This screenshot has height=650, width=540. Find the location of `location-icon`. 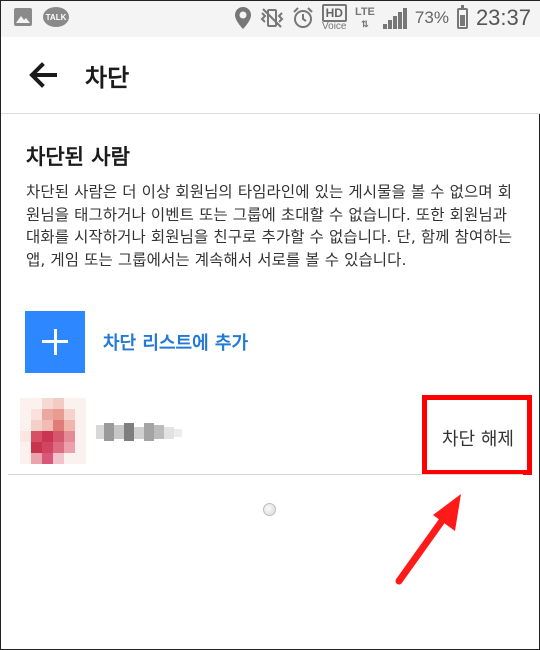

location-icon is located at coordinates (242, 18).